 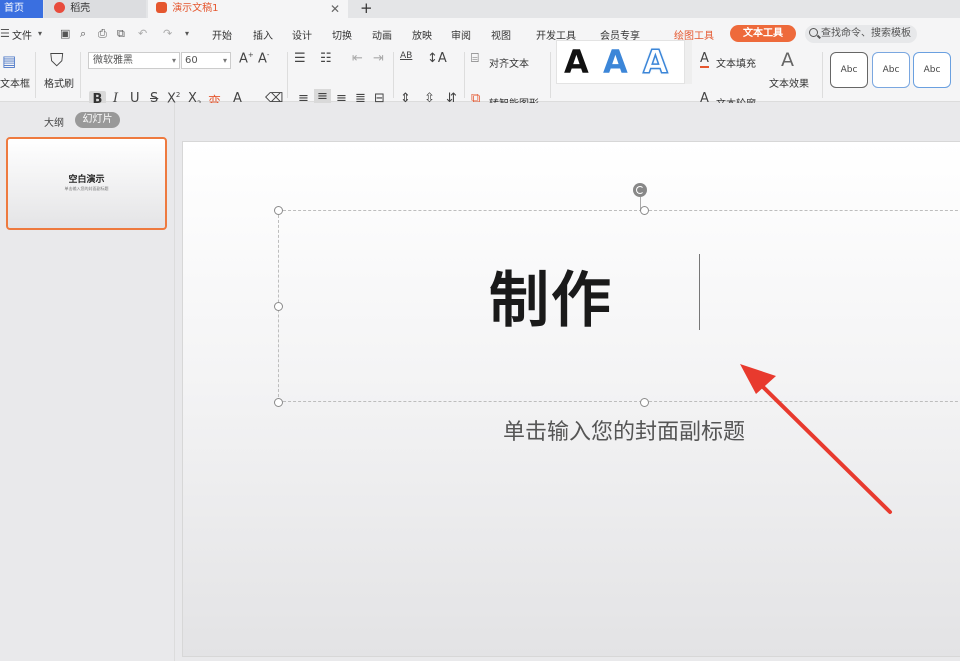 I want to click on presentation-file-icon, so click(x=161, y=7).